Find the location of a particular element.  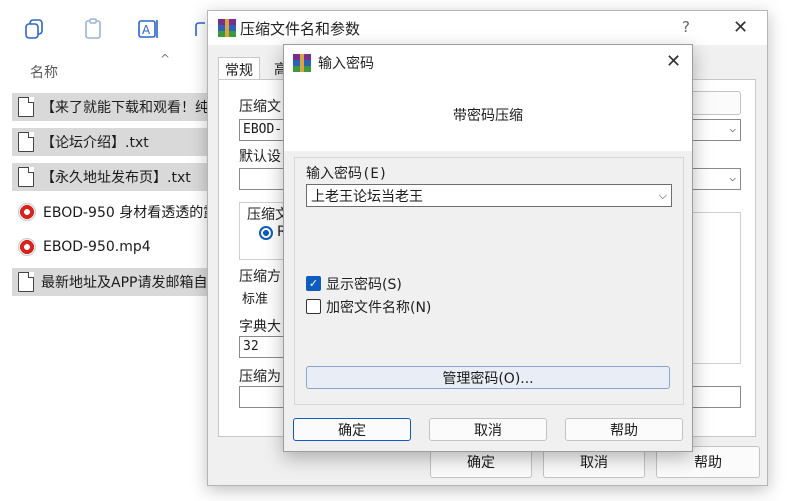

password-input: 上老王论坛当老王 ⌵ is located at coordinates (489, 195).